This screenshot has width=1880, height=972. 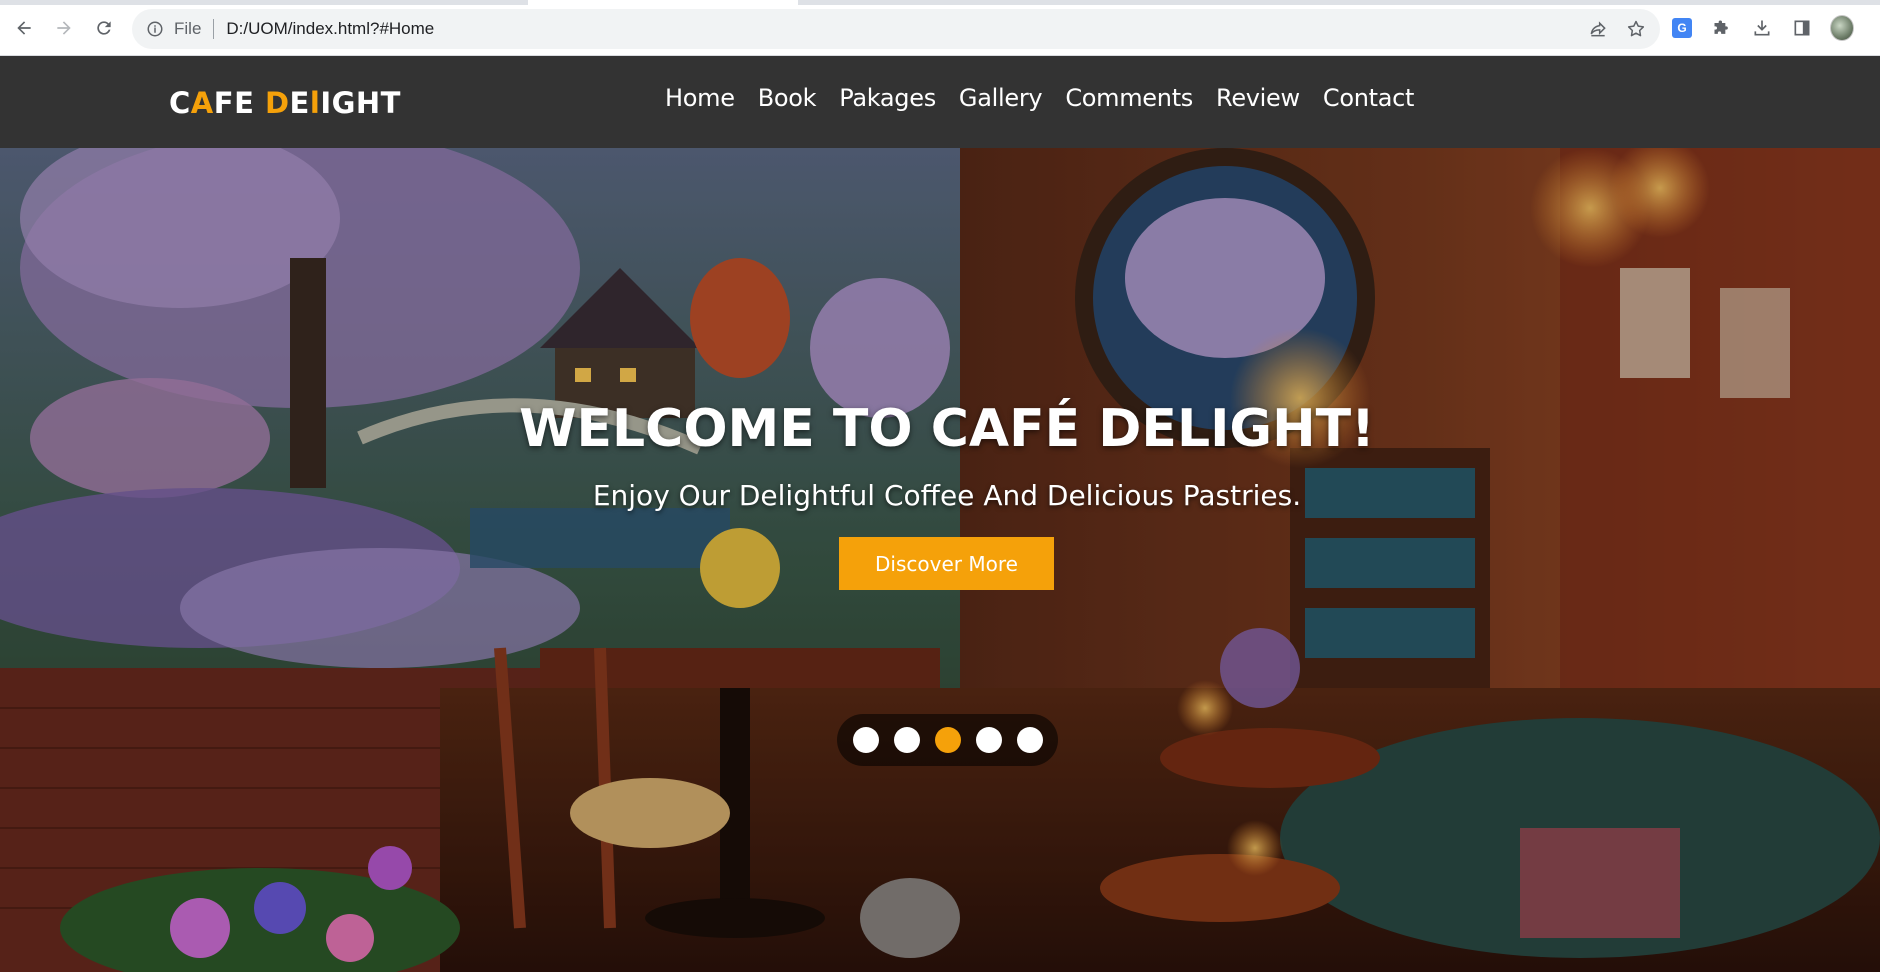 I want to click on profile-avatar, so click(x=1842, y=28).